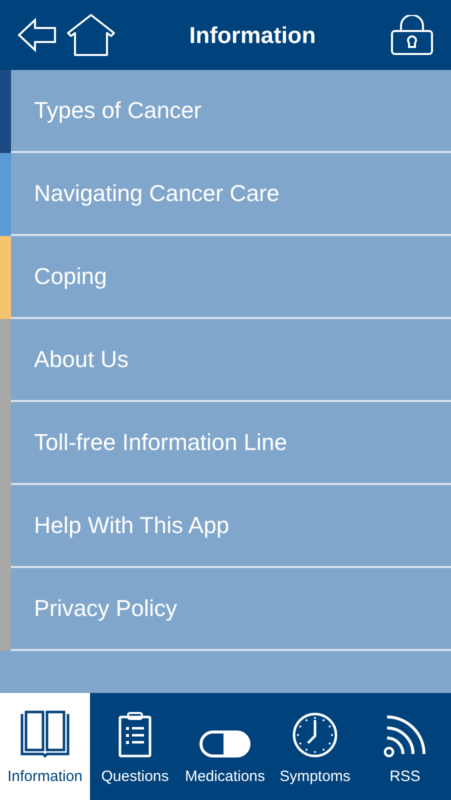  What do you see at coordinates (135, 735) in the screenshot?
I see `clipboard-list-icon` at bounding box center [135, 735].